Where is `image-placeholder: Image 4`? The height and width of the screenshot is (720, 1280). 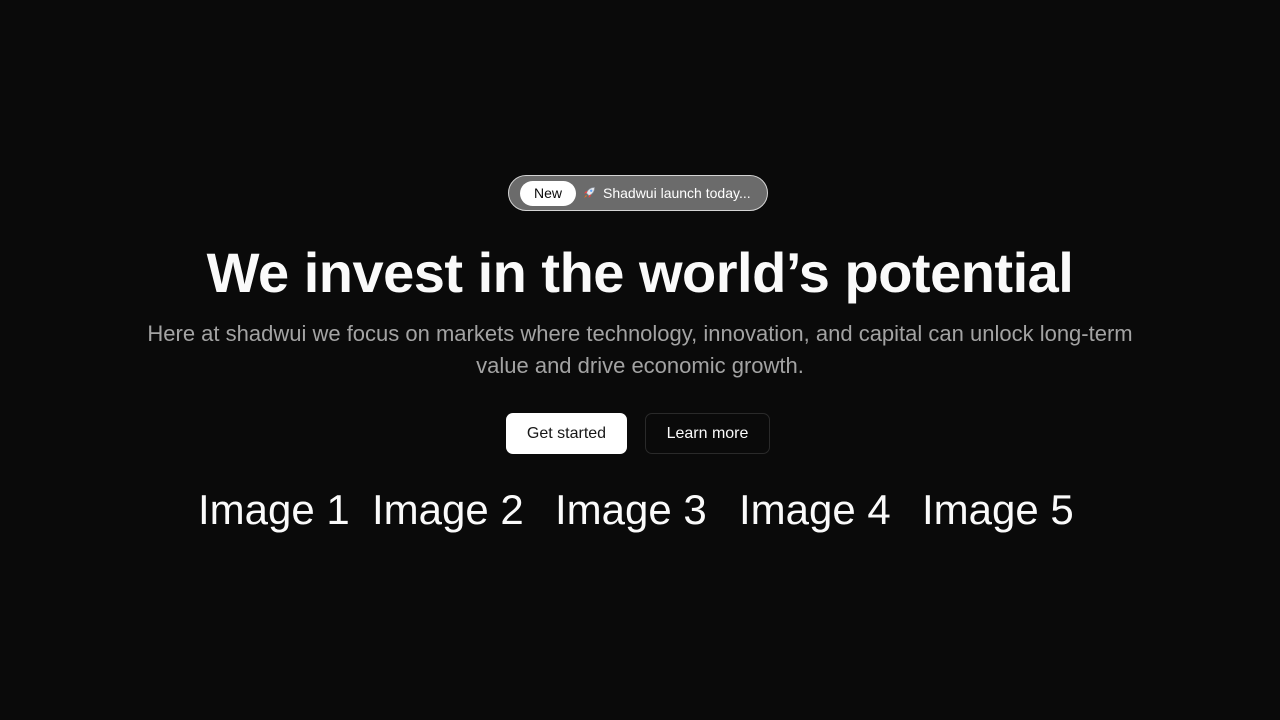
image-placeholder: Image 4 is located at coordinates (815, 509).